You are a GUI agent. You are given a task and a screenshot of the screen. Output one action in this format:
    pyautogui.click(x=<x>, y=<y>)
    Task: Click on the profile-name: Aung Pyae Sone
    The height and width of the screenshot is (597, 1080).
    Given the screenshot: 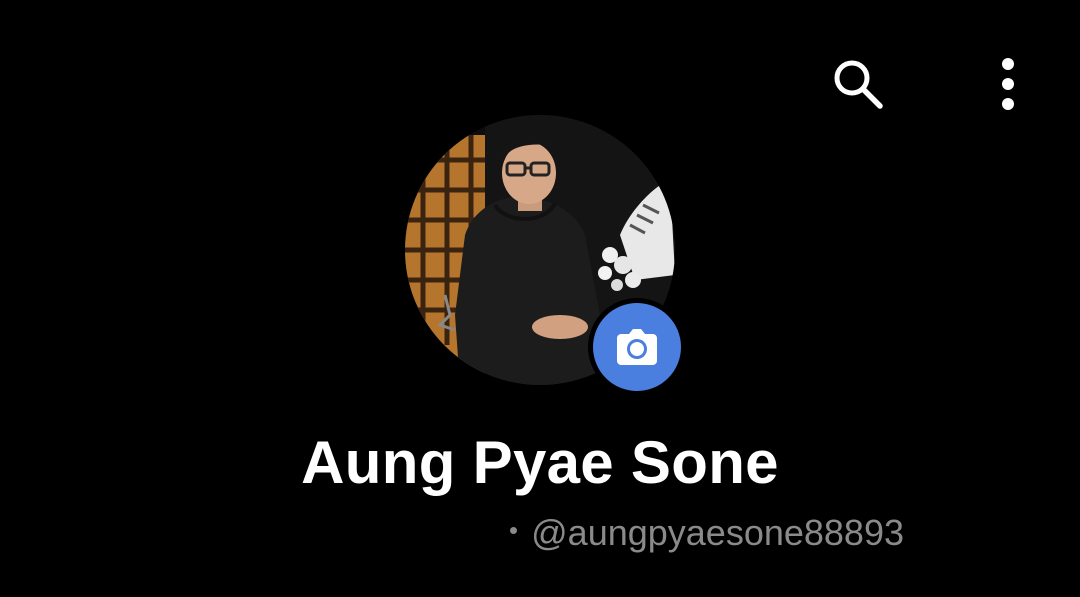 What is the action you would take?
    pyautogui.click(x=540, y=462)
    